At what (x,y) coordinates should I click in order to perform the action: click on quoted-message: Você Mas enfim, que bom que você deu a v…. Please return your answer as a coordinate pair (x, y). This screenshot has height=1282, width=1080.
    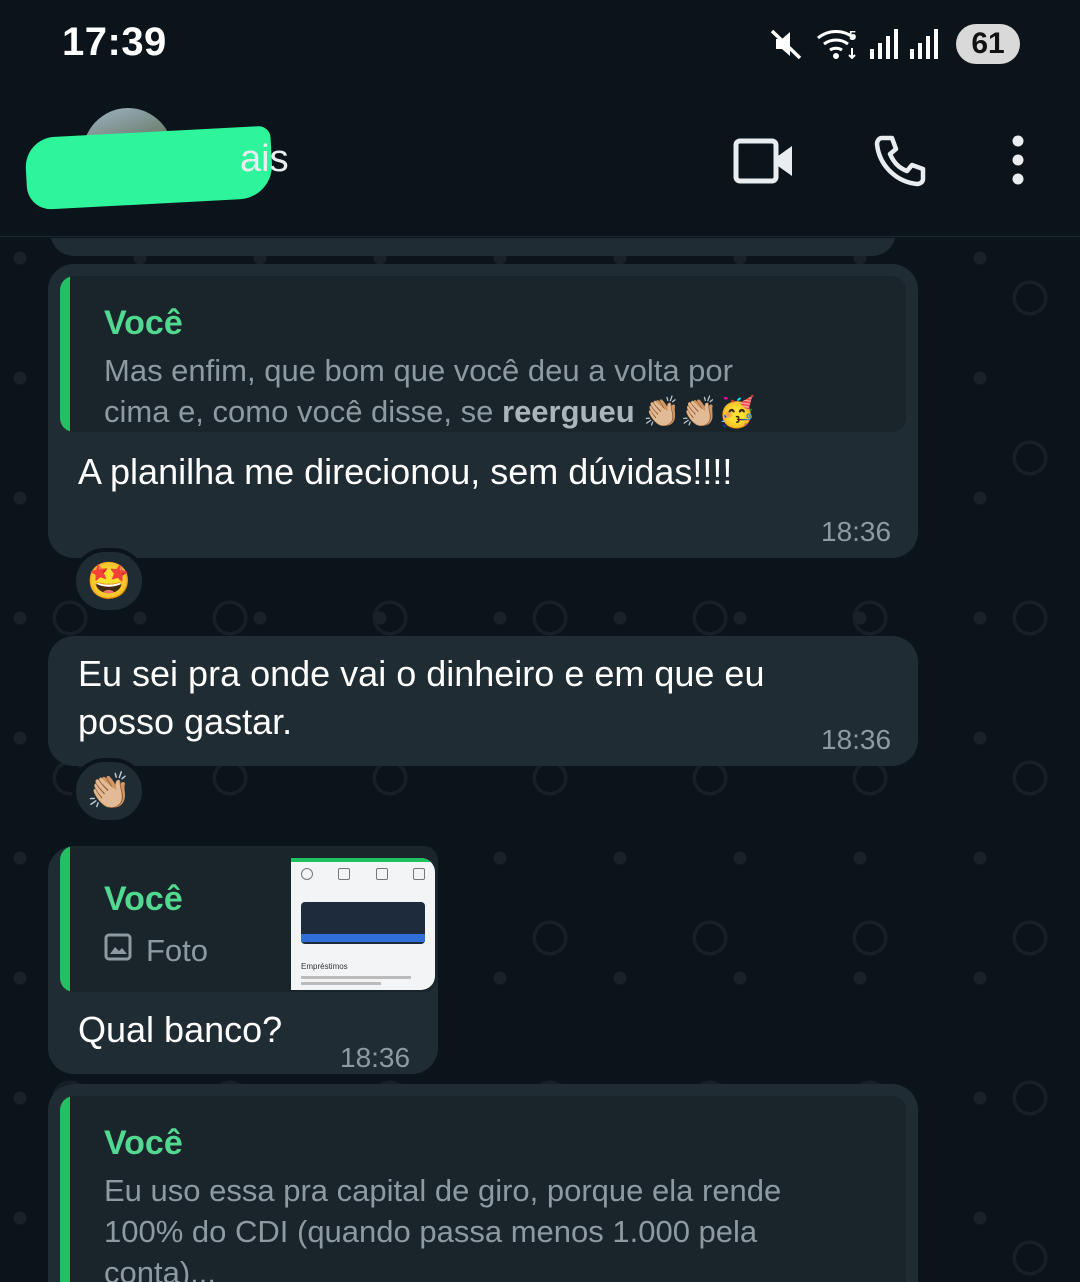
    Looking at the image, I should click on (483, 354).